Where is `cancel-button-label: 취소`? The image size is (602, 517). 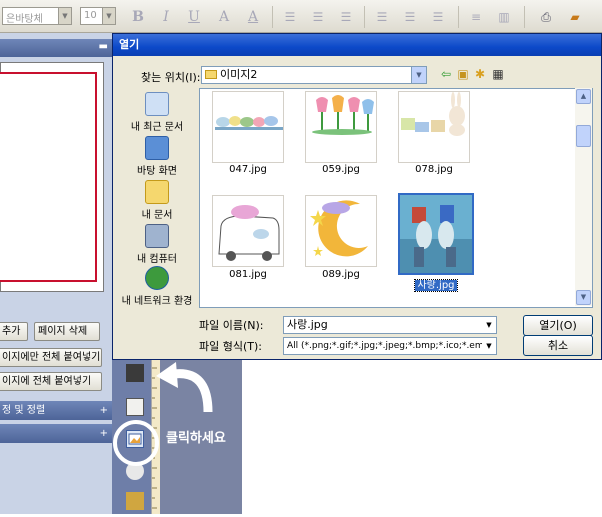
cancel-button-label: 취소 is located at coordinates (558, 345).